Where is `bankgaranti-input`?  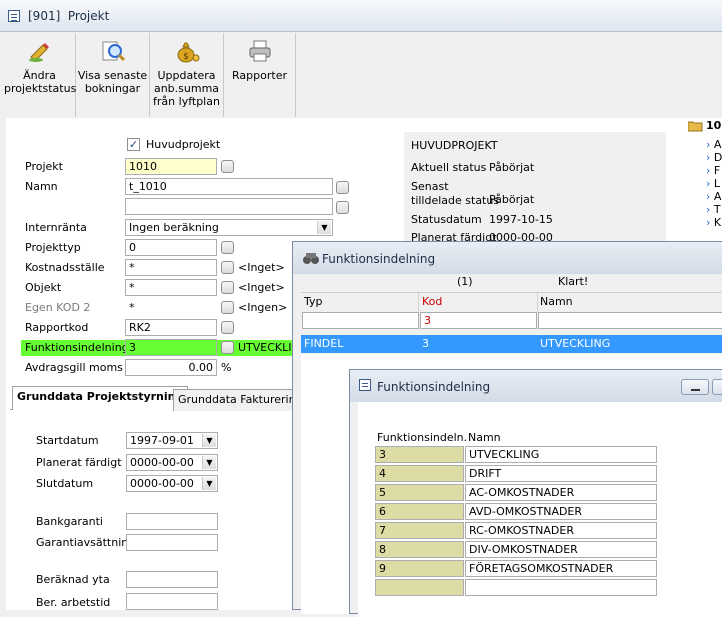
bankgaranti-input is located at coordinates (172, 521).